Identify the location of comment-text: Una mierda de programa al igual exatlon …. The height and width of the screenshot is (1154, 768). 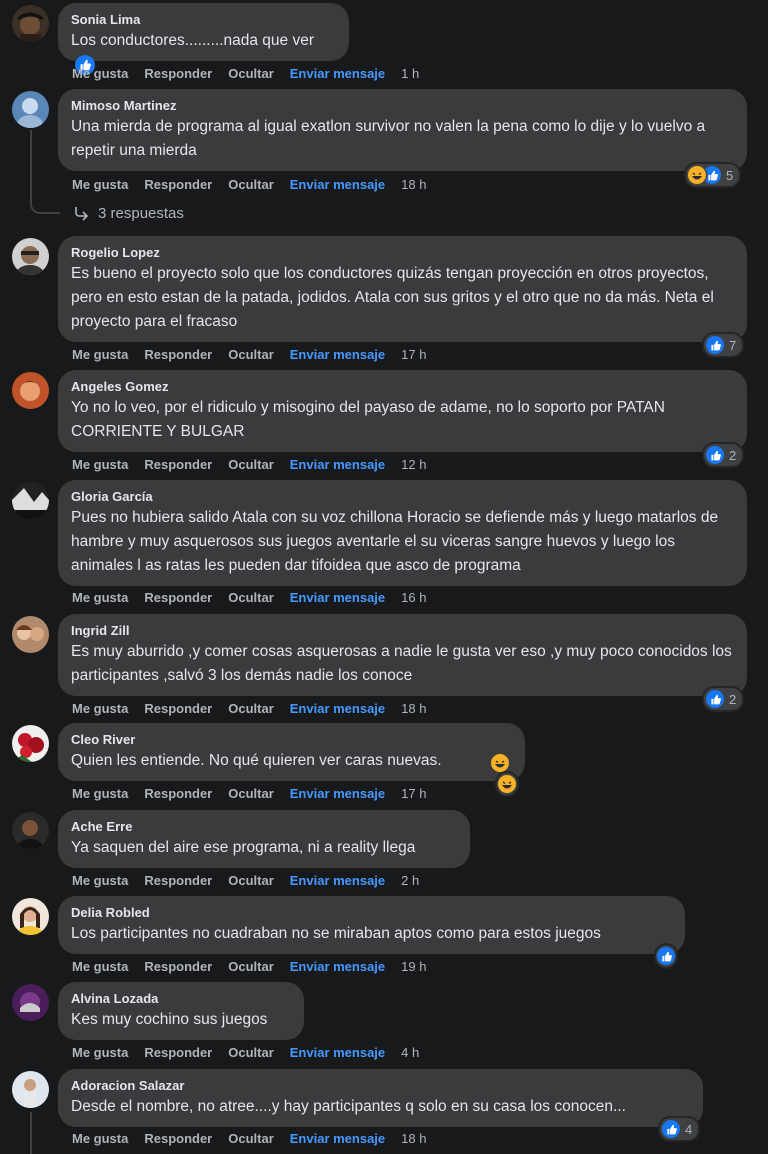
(388, 138).